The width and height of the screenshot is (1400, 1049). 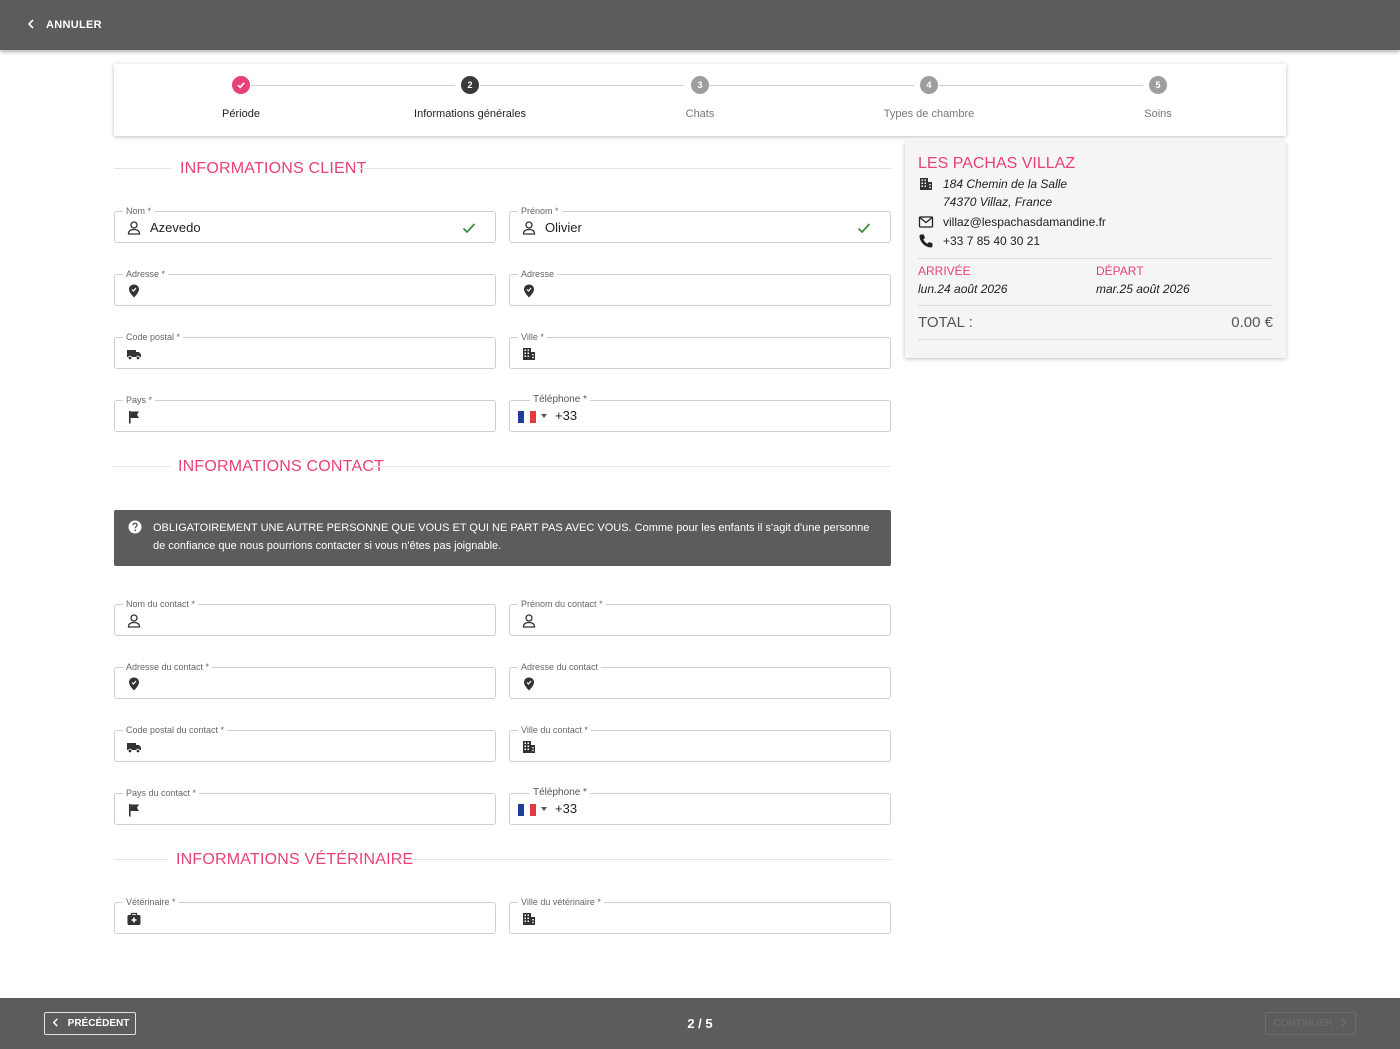 I want to click on field-label: Adresse, so click(x=538, y=274).